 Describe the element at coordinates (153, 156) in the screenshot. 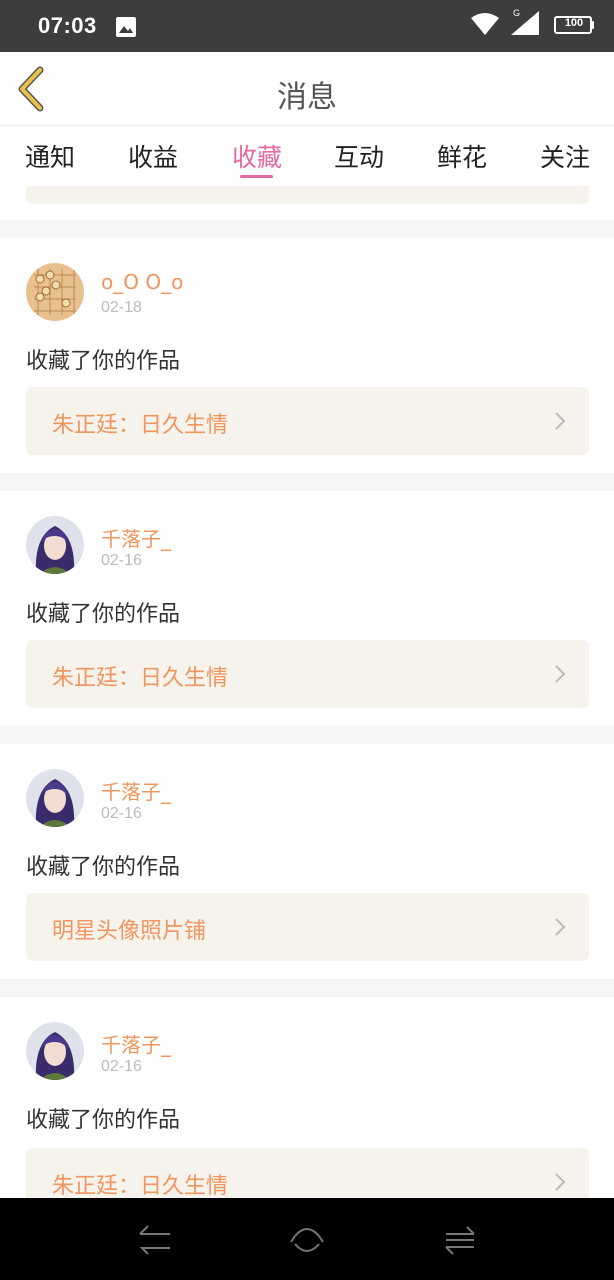

I see `tab-earnings: 收益` at that location.